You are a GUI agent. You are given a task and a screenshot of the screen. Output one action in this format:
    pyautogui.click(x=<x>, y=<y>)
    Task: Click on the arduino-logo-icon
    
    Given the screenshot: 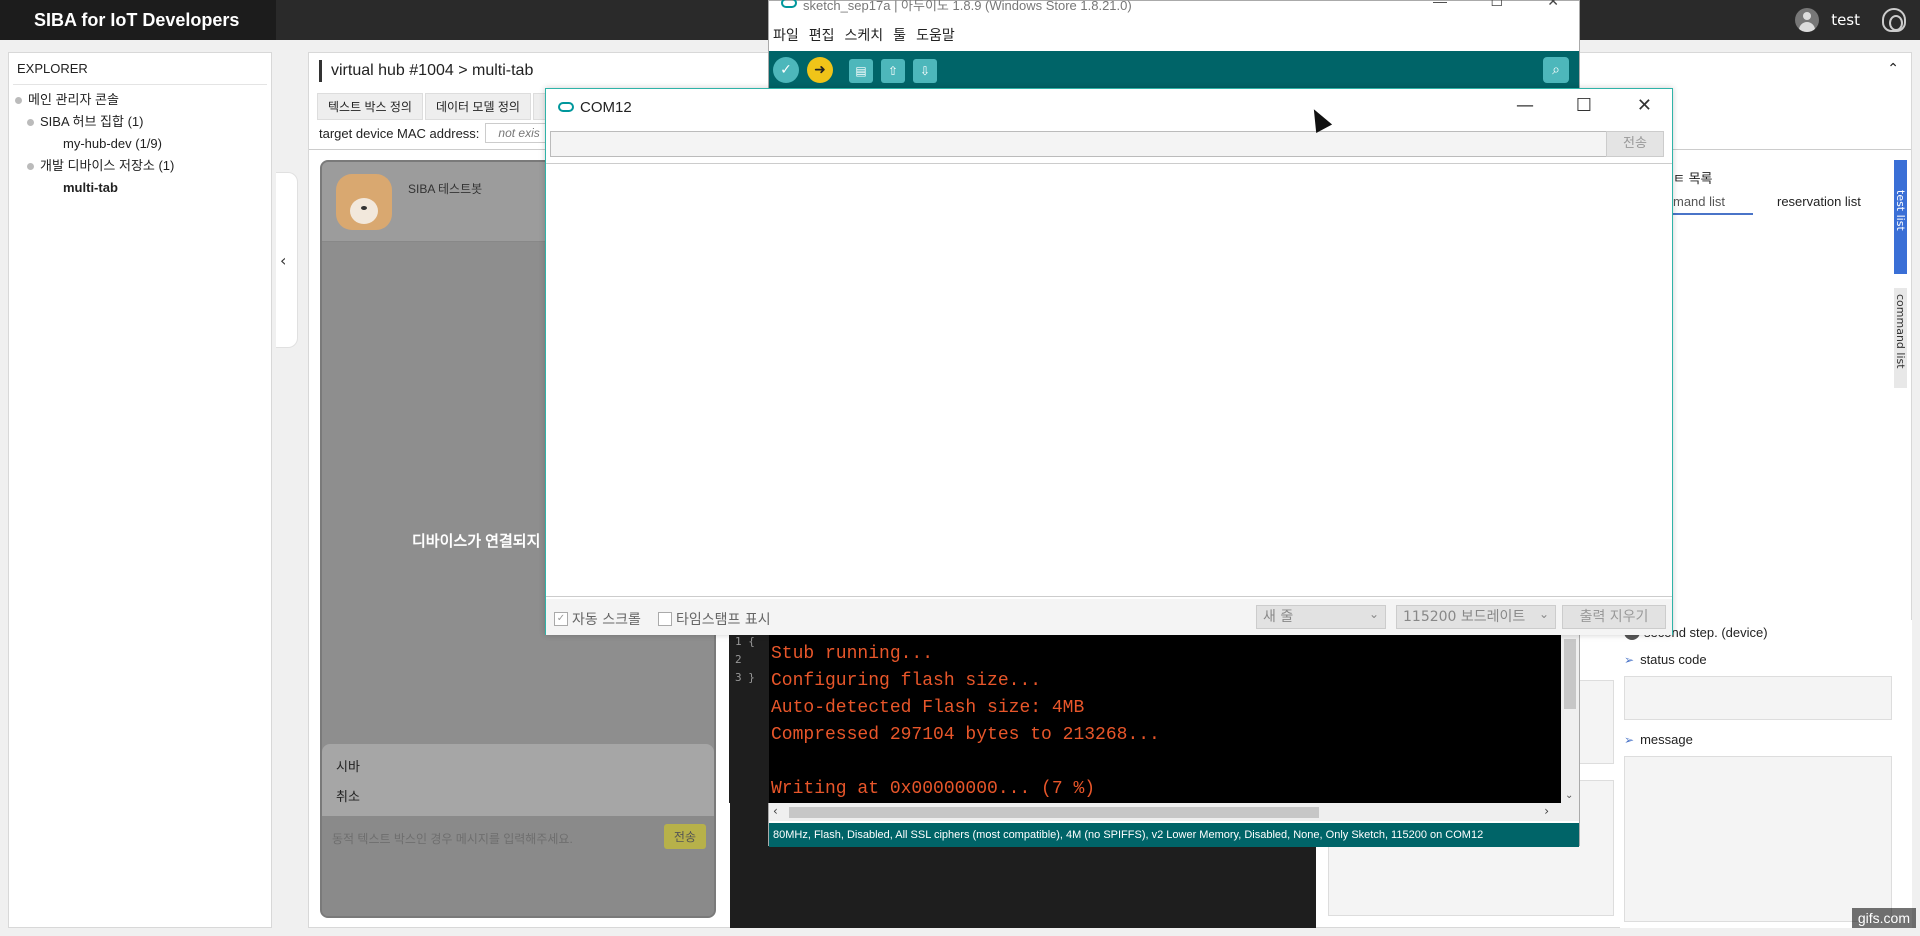 What is the action you would take?
    pyautogui.click(x=566, y=107)
    